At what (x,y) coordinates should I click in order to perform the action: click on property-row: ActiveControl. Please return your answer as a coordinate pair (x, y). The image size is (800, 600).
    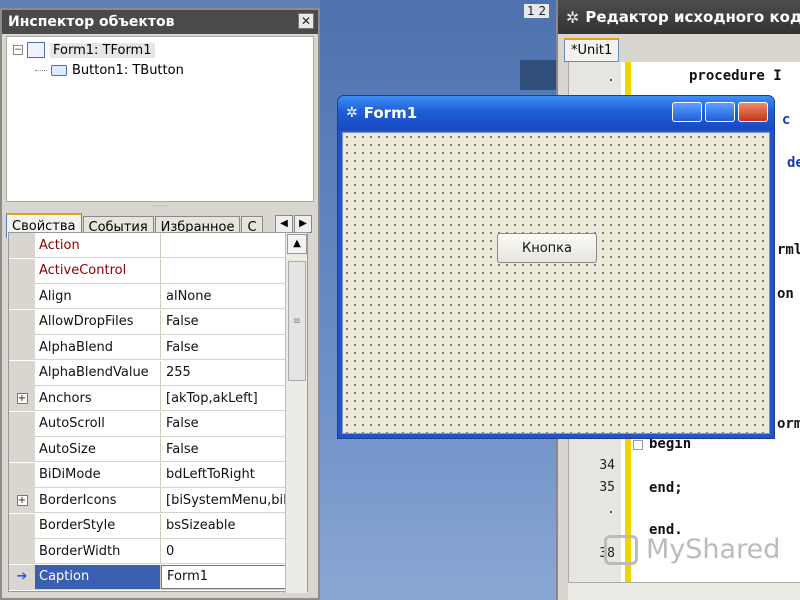
    Looking at the image, I should click on (148, 271).